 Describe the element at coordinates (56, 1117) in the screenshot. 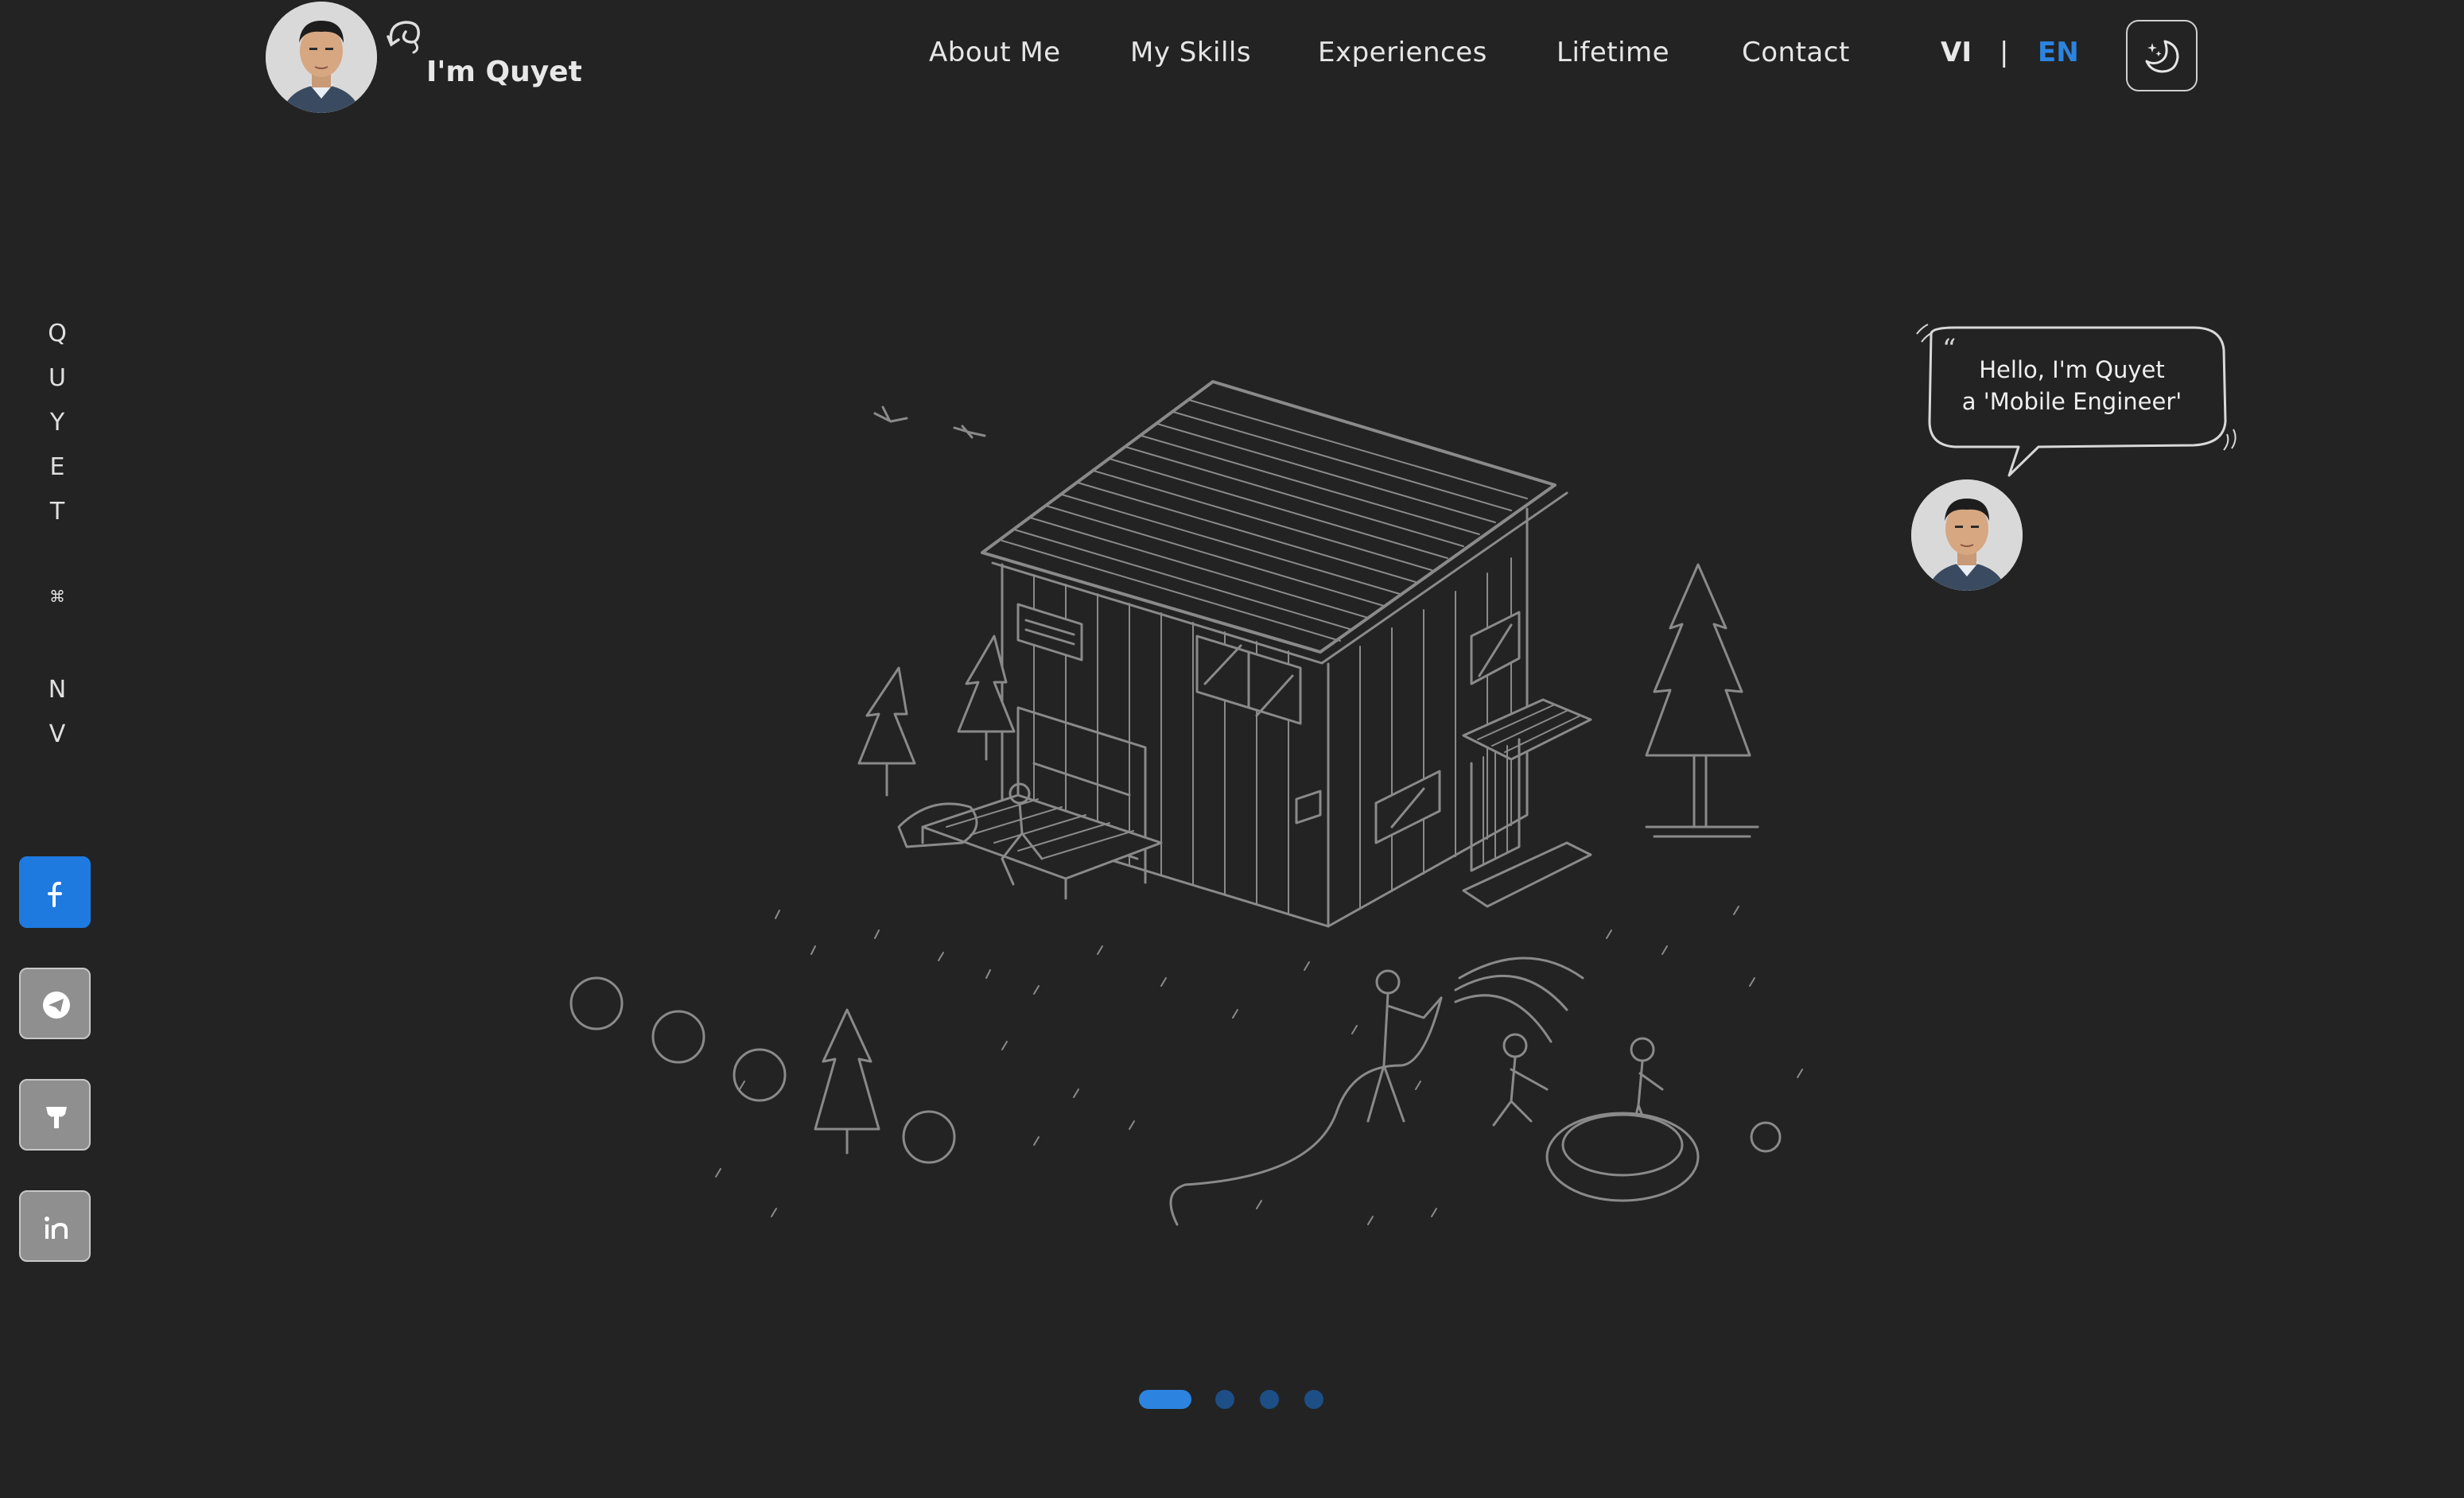

I see `blog-icon` at that location.